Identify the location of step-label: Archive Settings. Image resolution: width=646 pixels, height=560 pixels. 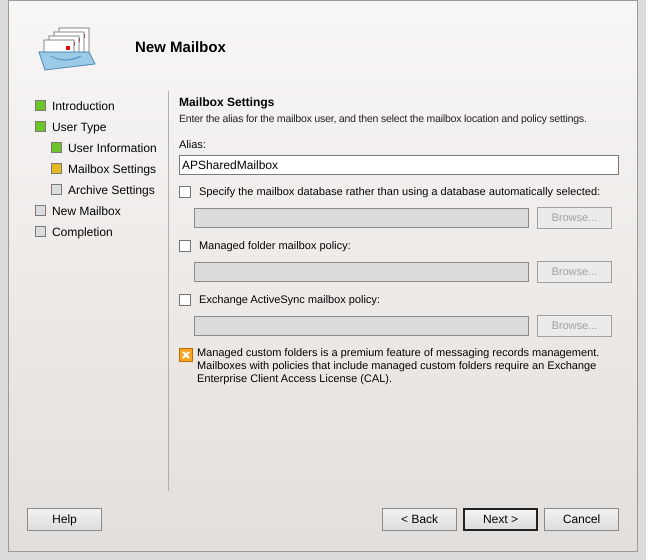
(111, 190).